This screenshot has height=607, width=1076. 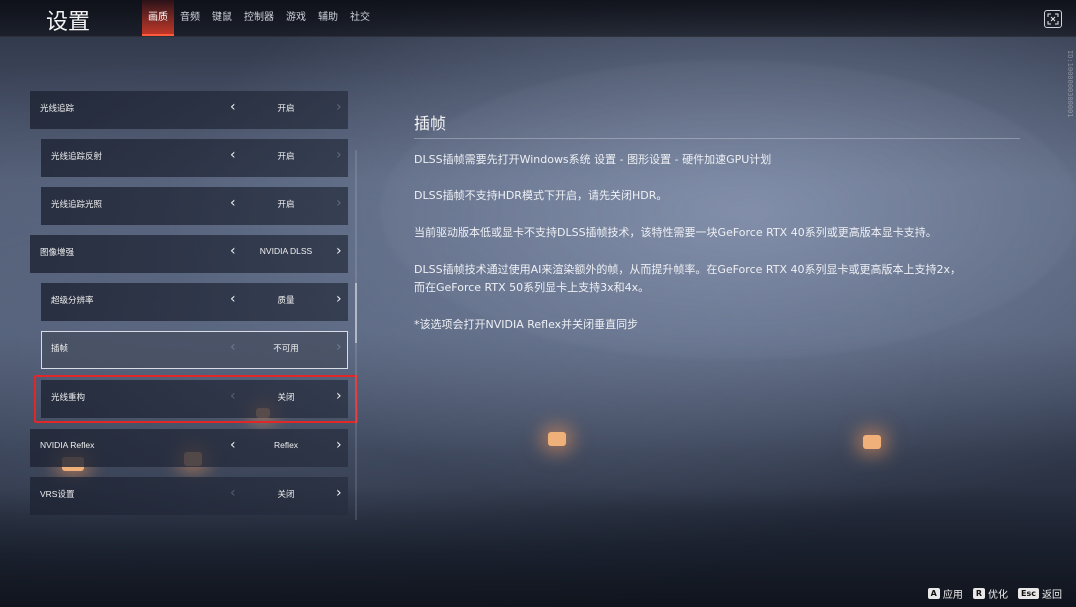 I want to click on optimize-label: 优化, so click(x=998, y=595).